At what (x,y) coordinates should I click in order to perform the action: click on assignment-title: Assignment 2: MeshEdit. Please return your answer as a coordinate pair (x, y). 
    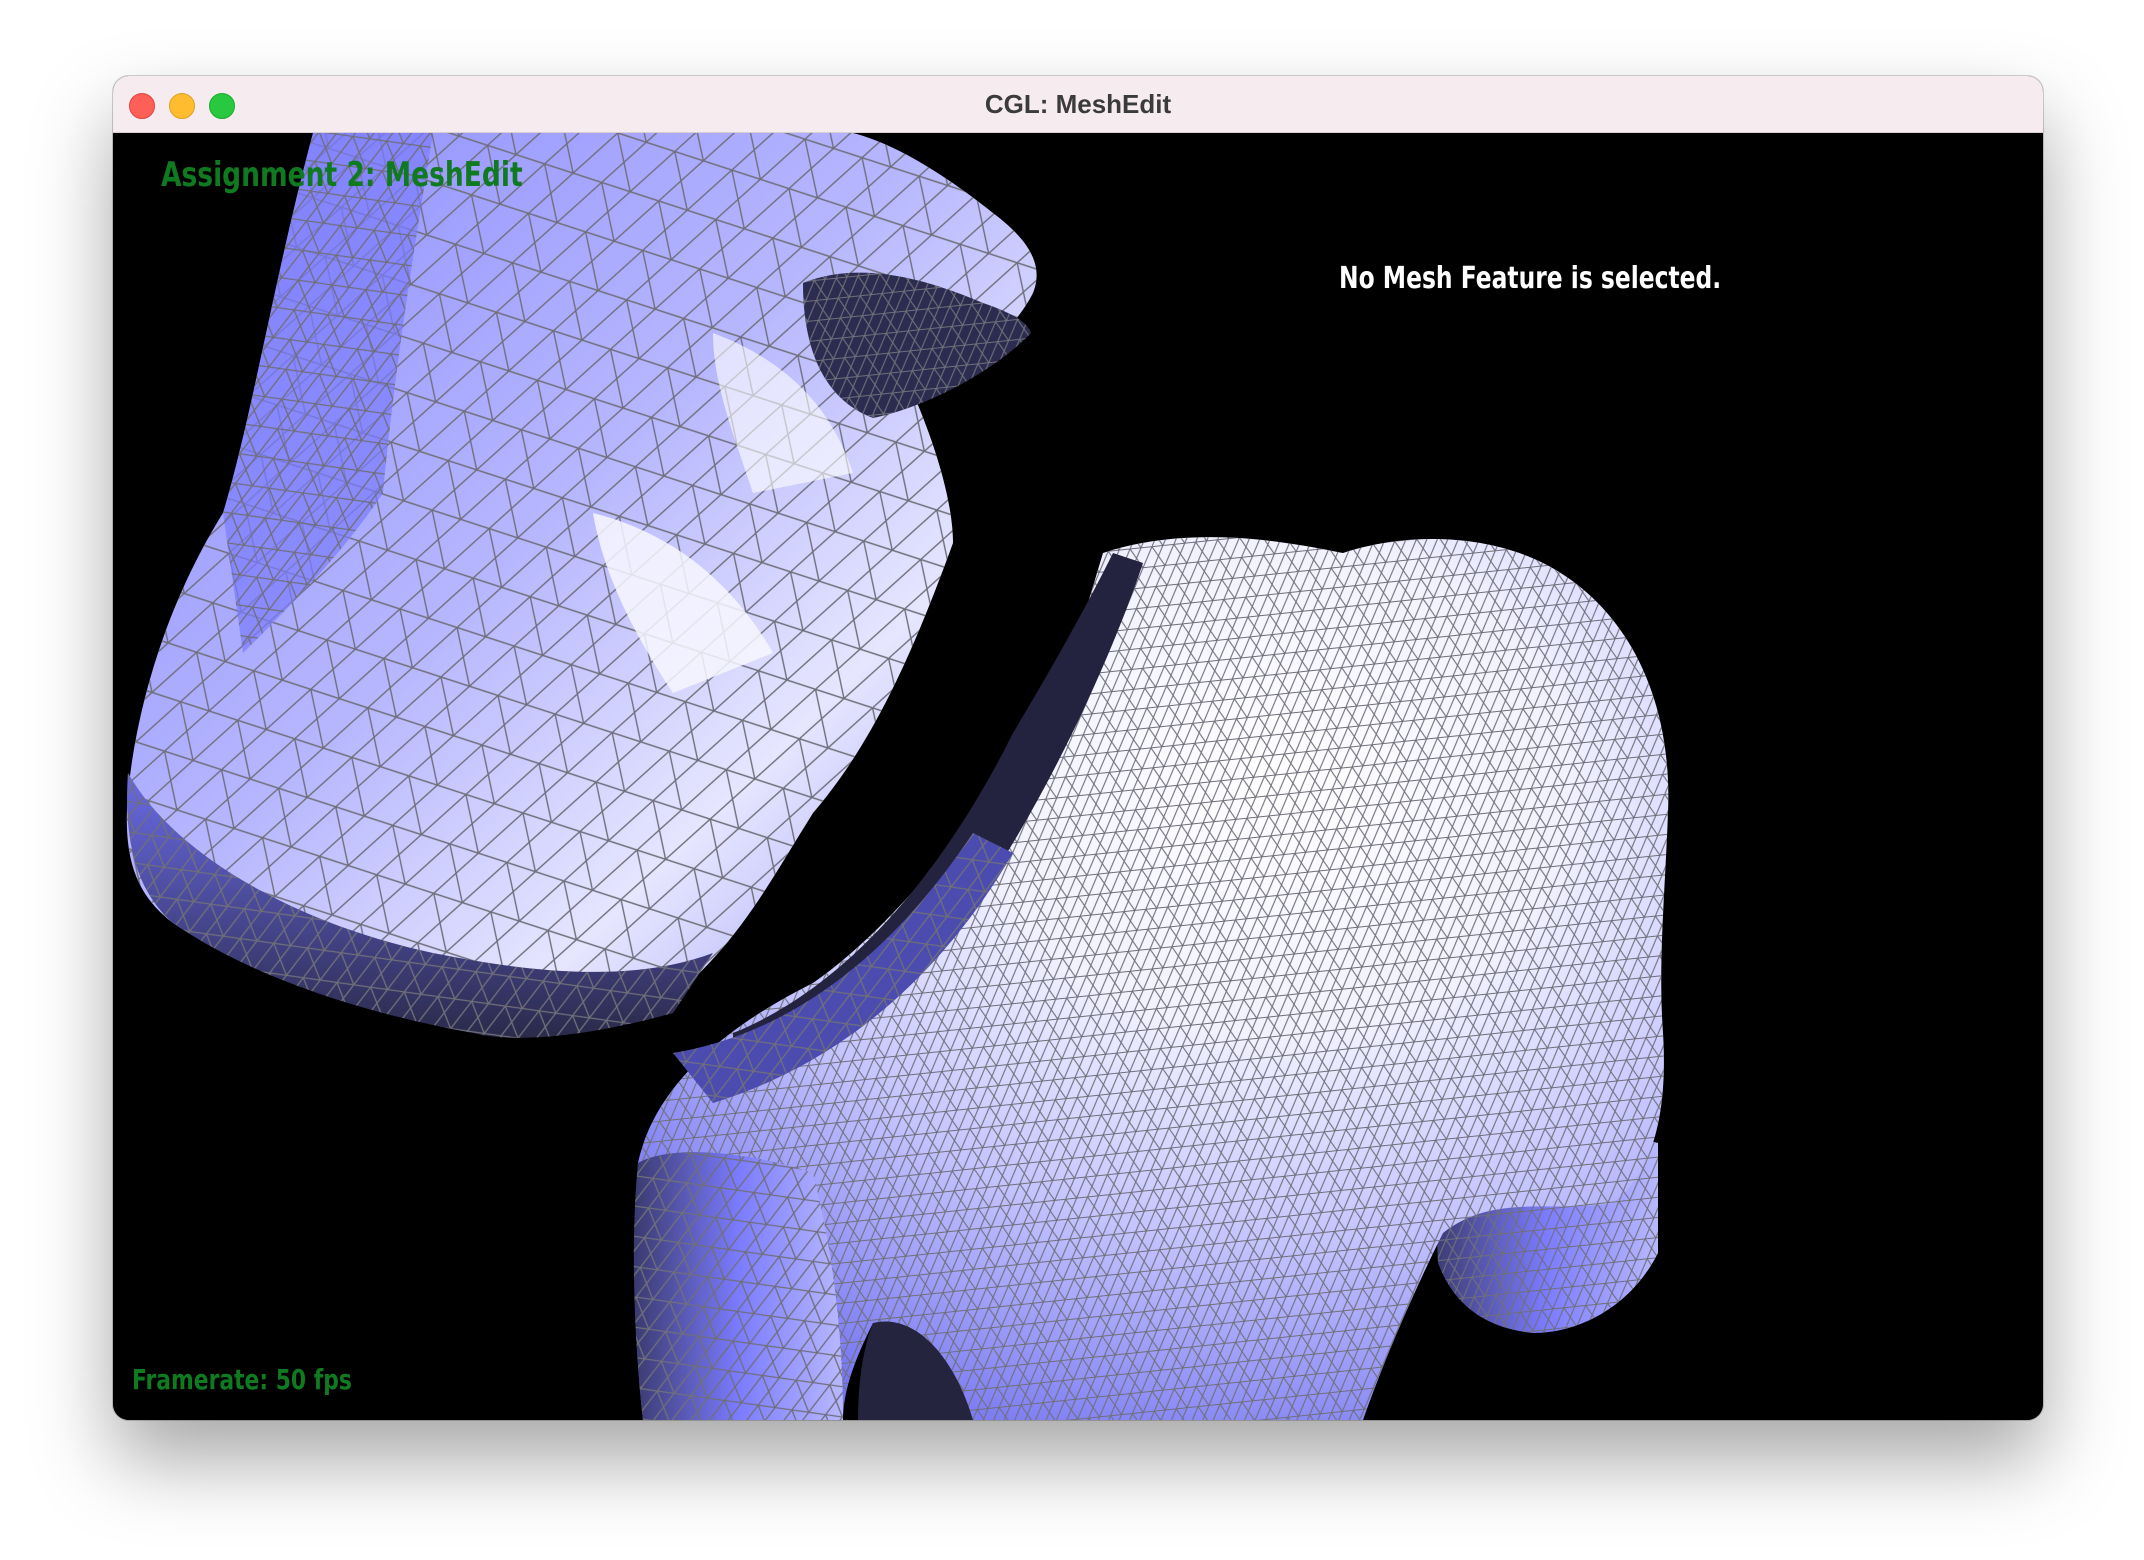
    Looking at the image, I should click on (342, 175).